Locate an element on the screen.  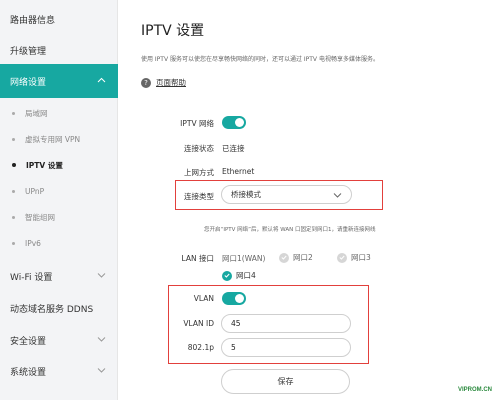
iptv-network-label: IPTV 网络 is located at coordinates (197, 123).